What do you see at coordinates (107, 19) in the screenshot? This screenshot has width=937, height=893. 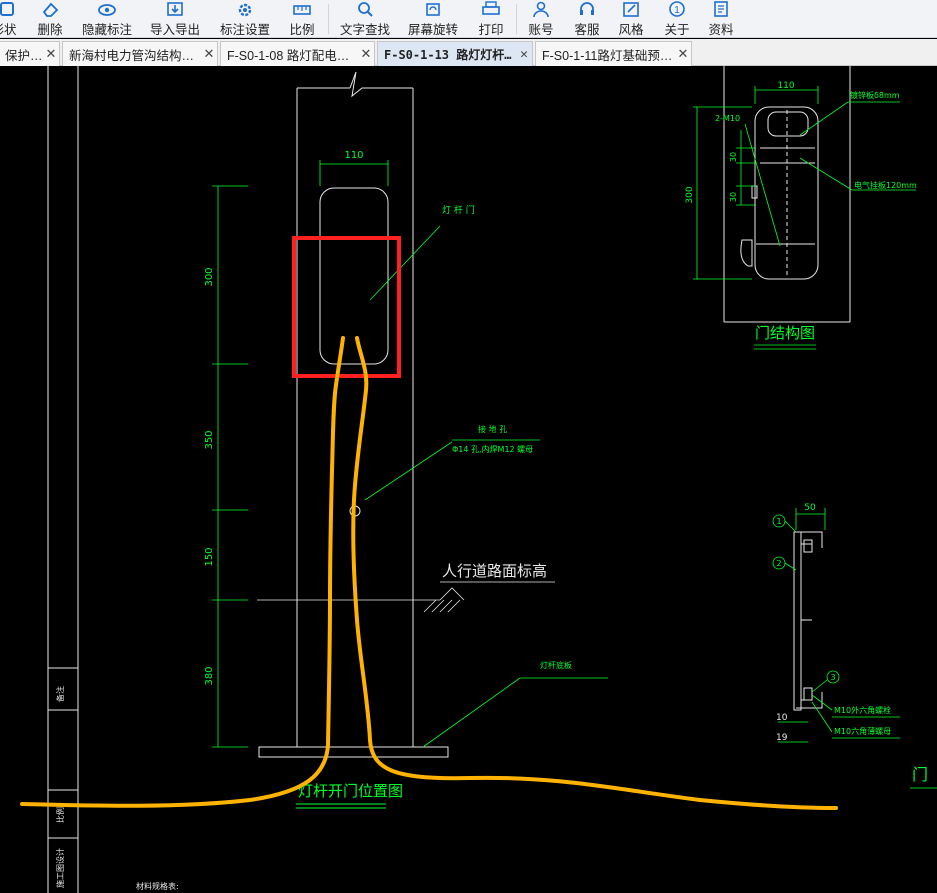 I see `hide-annotations-button: 隐藏标注` at bounding box center [107, 19].